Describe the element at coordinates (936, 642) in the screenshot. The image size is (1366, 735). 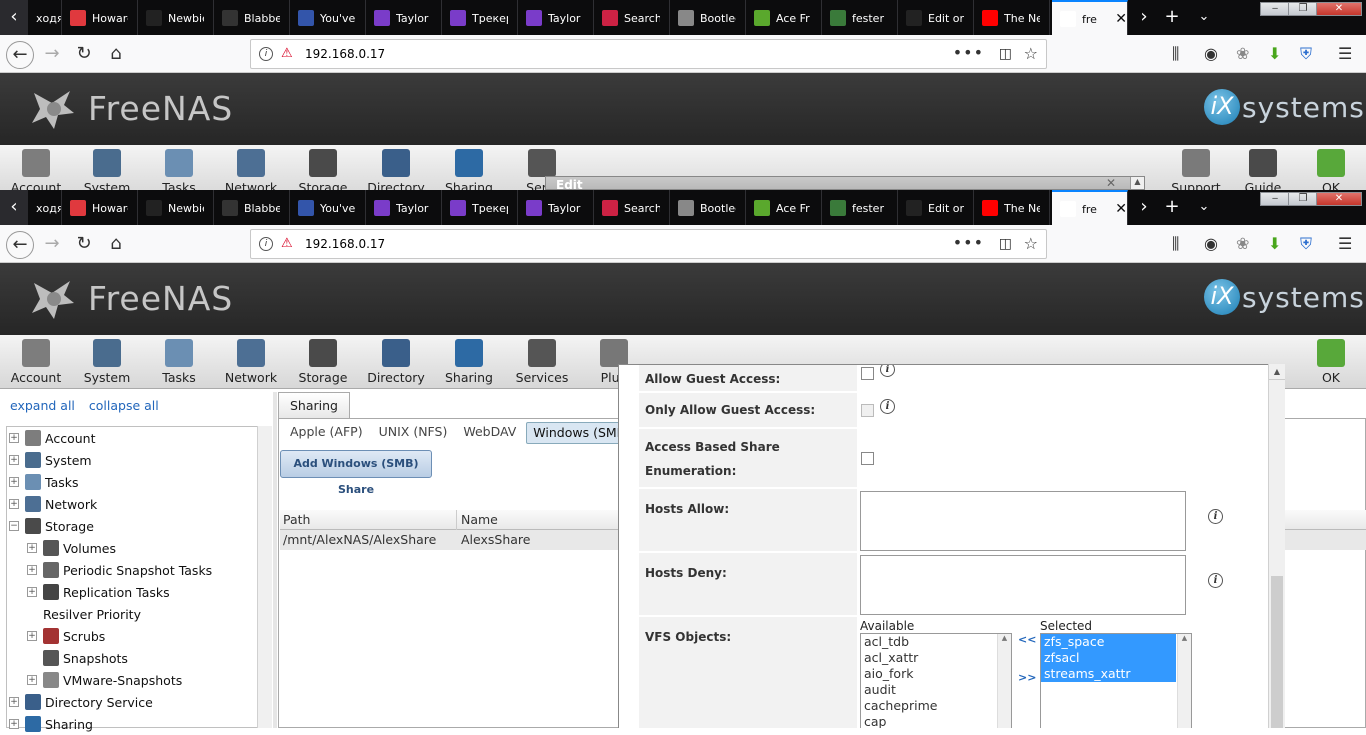
I see `vfs-available-item: acl_tdb` at that location.